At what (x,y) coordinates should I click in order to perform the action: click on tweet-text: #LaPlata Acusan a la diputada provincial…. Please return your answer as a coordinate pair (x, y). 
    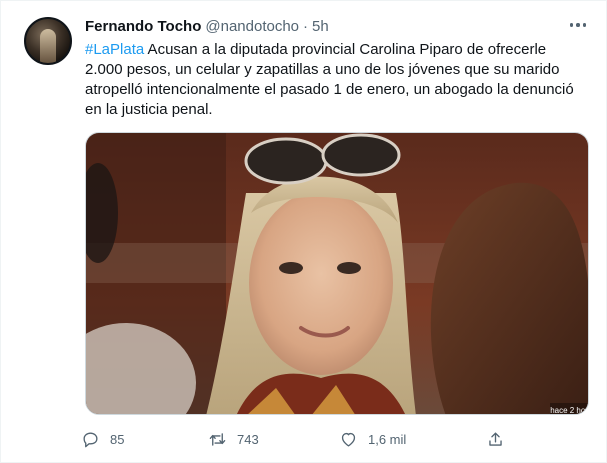
    Looking at the image, I should click on (335, 80).